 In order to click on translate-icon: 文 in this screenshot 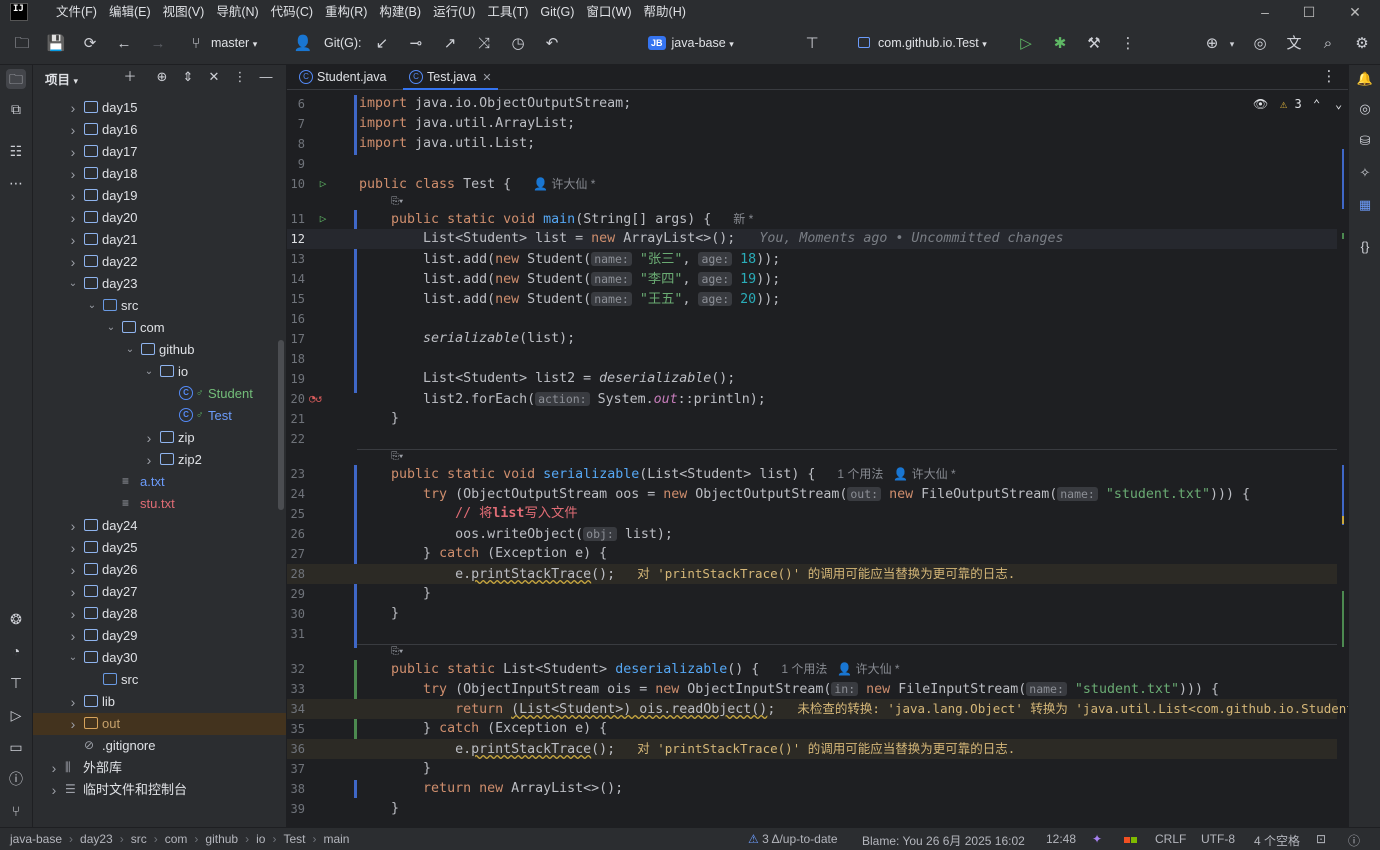, I will do `click(1294, 44)`.